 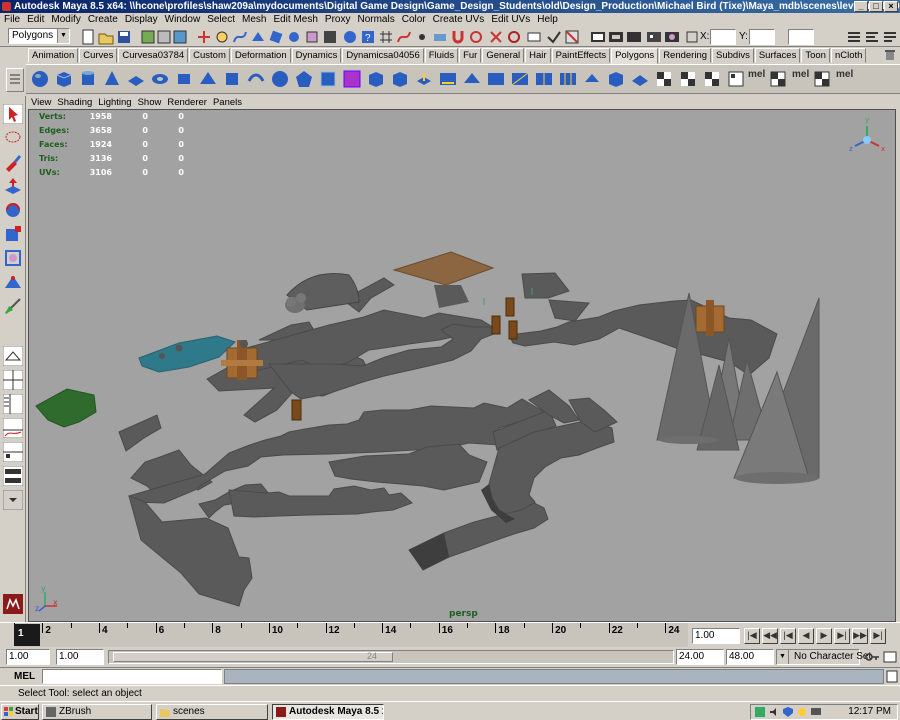 I want to click on smooth-icon, so click(x=400, y=79).